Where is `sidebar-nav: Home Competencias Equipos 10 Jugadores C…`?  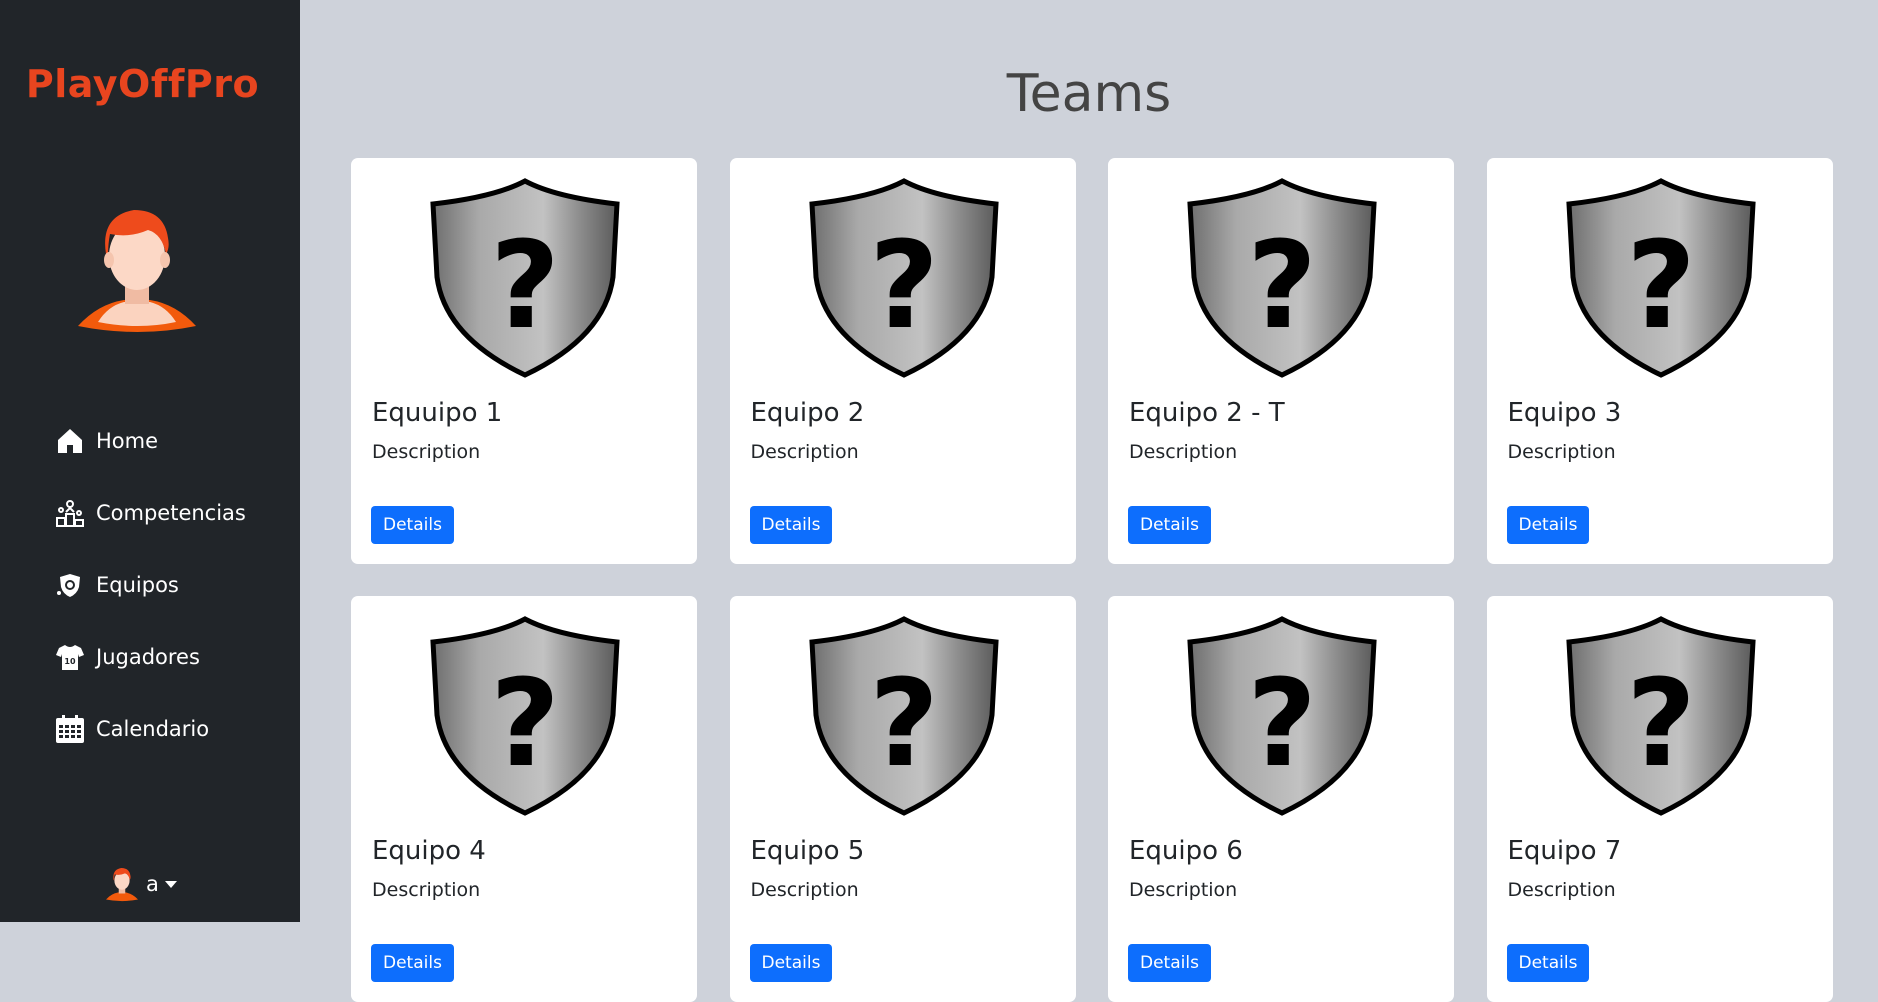
sidebar-nav: Home Competencias Equipos 10 Jugadores C… is located at coordinates (150, 585).